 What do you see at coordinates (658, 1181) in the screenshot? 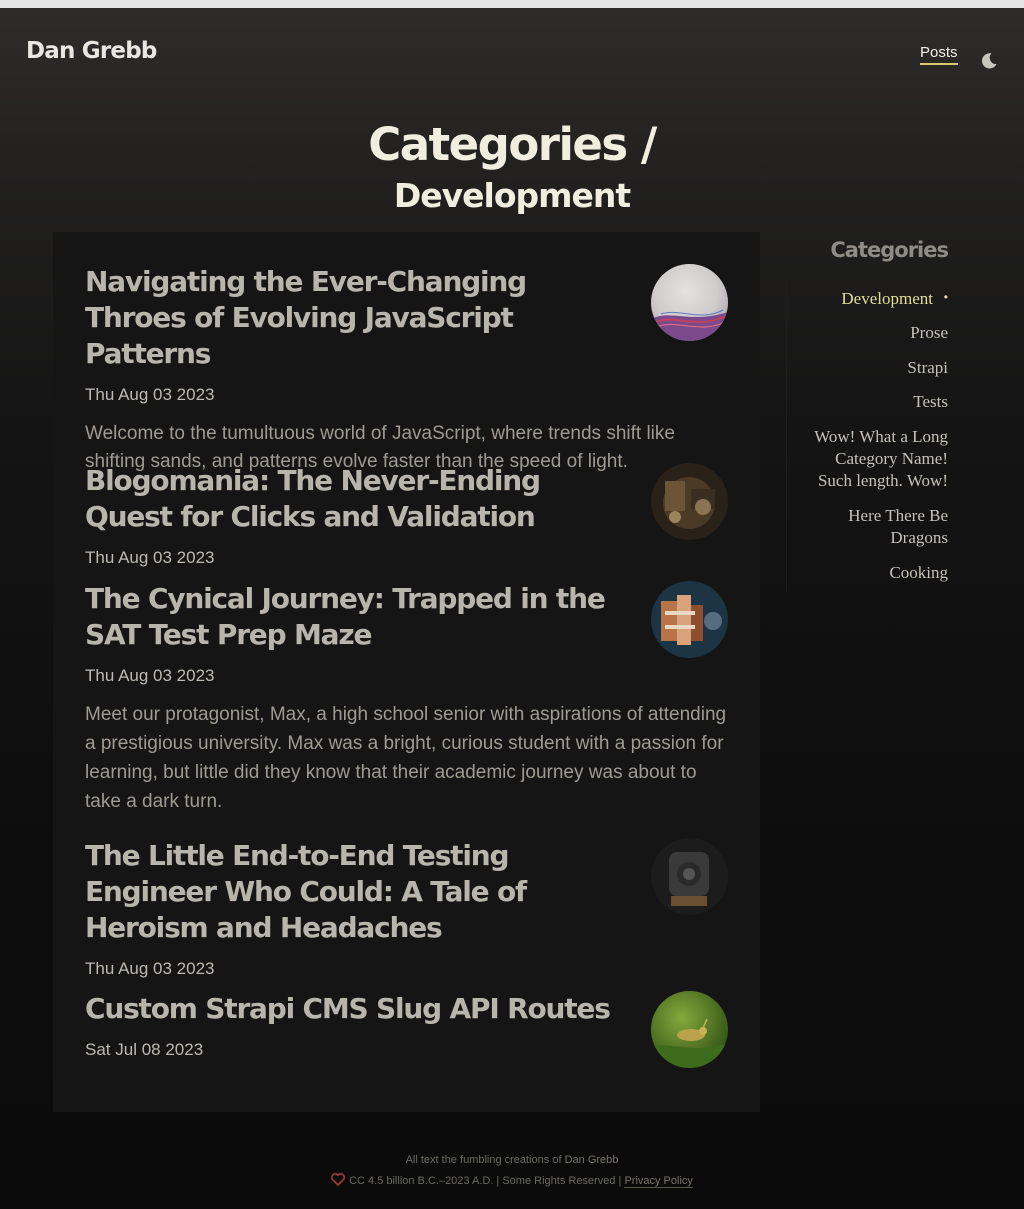
I see `privacy-policy-link: Privacy Policy` at bounding box center [658, 1181].